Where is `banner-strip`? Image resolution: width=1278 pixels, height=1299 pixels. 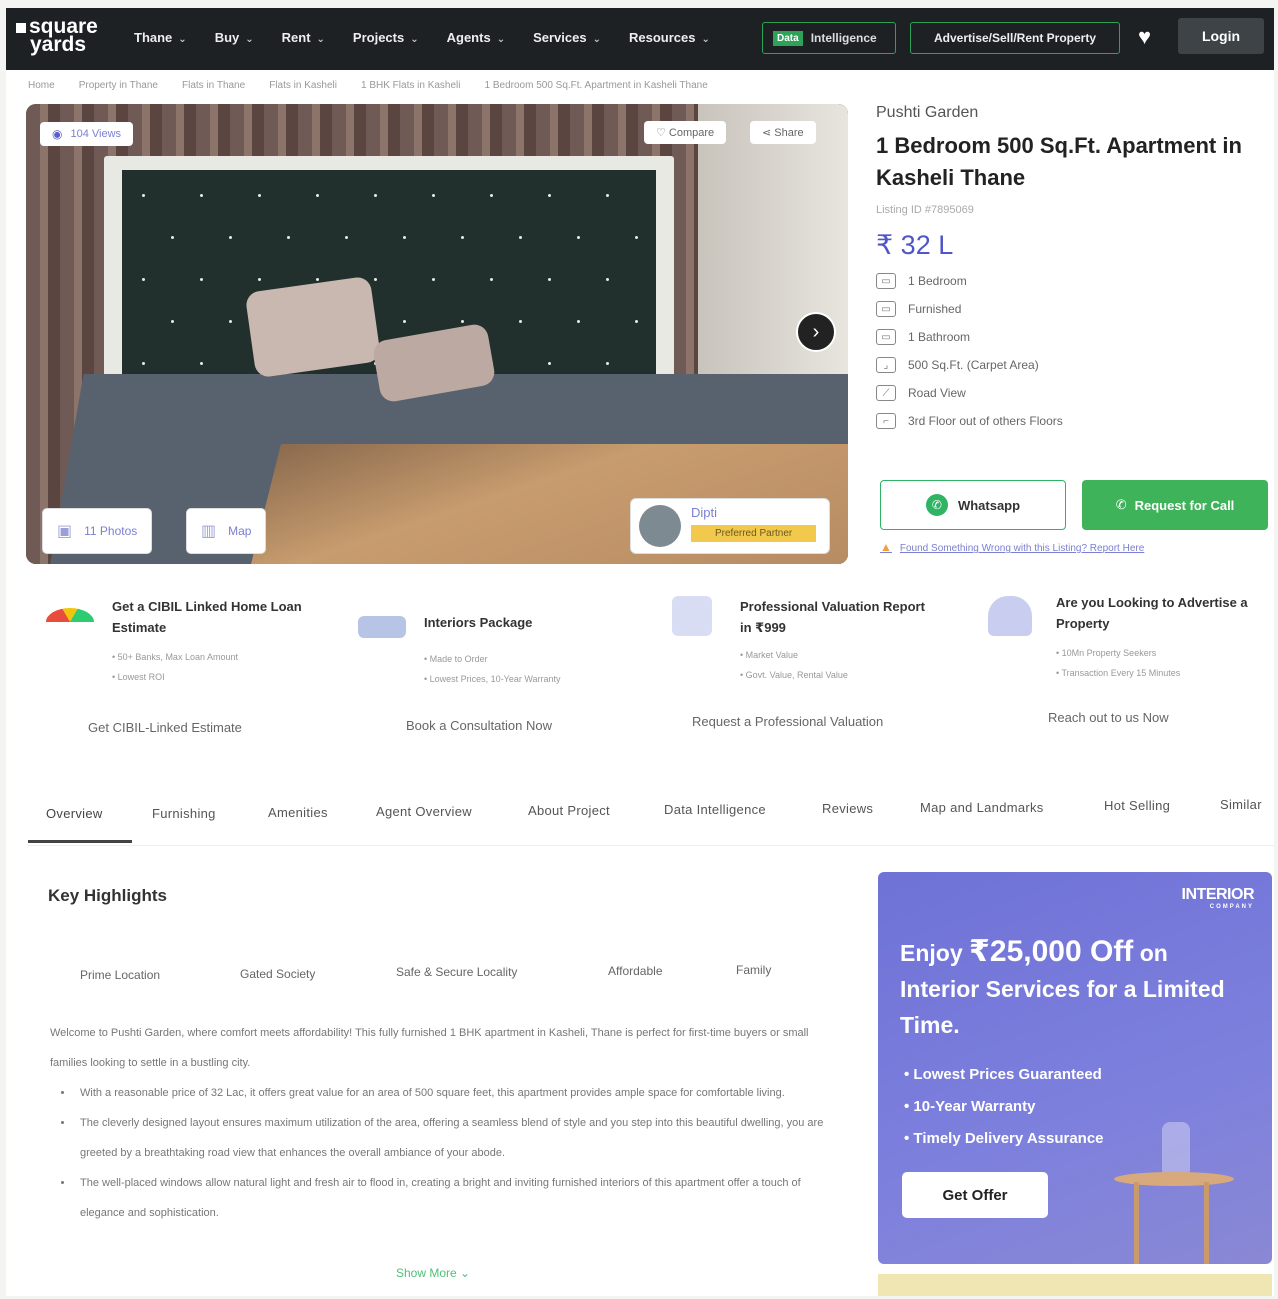
banner-strip is located at coordinates (1075, 1285).